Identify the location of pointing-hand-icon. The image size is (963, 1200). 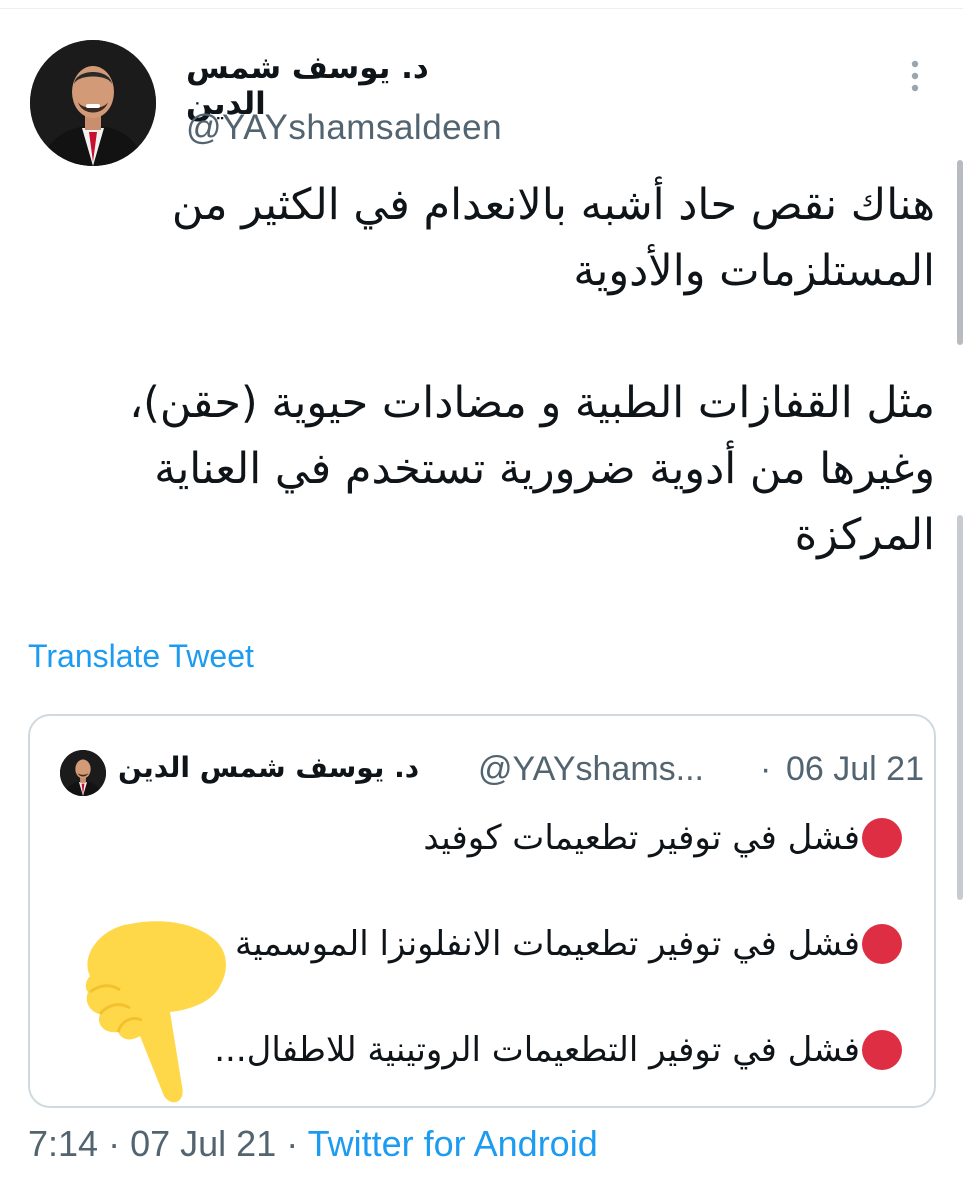
(155, 1011).